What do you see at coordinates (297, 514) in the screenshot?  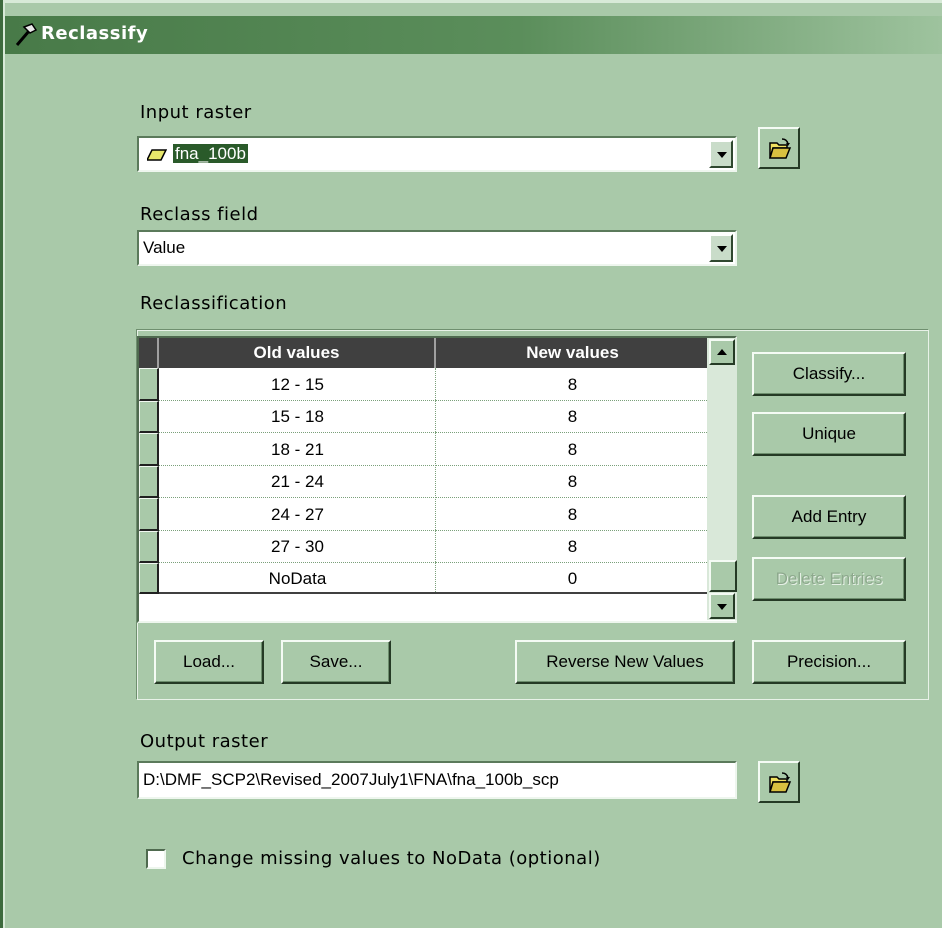 I see `table-row-old: 24 - 27` at bounding box center [297, 514].